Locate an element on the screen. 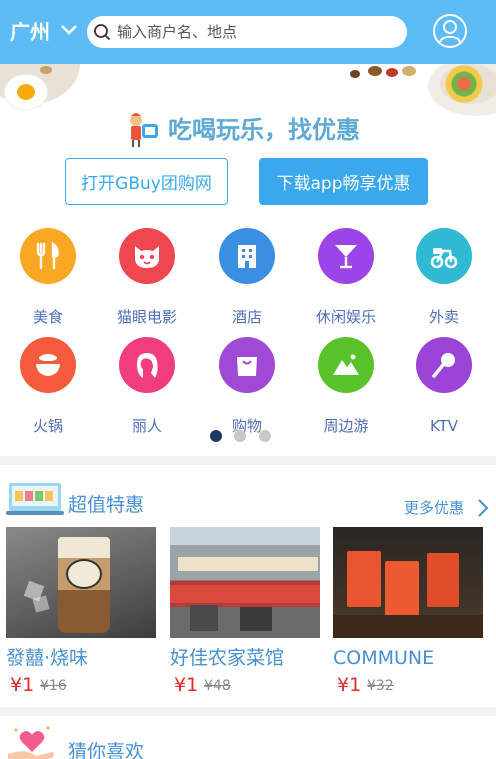  category-label: 美食 is located at coordinates (47, 317).